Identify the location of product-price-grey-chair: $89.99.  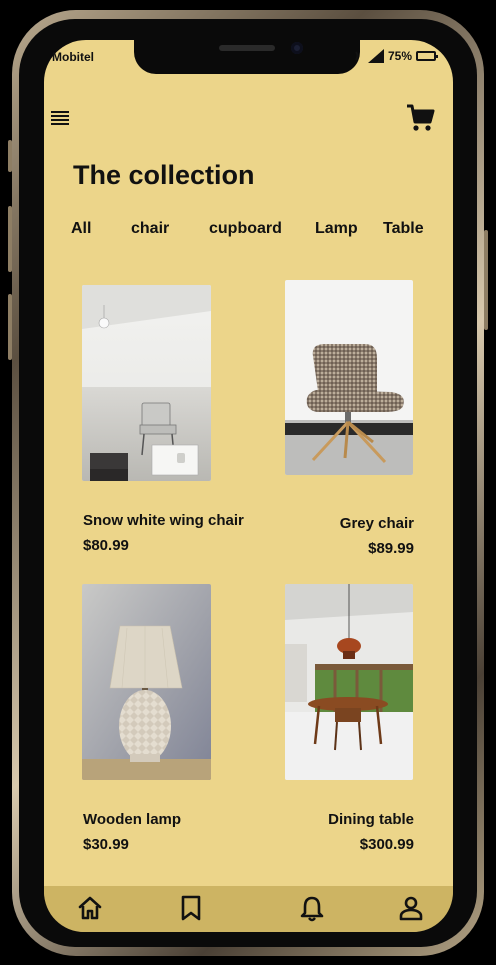
(391, 548).